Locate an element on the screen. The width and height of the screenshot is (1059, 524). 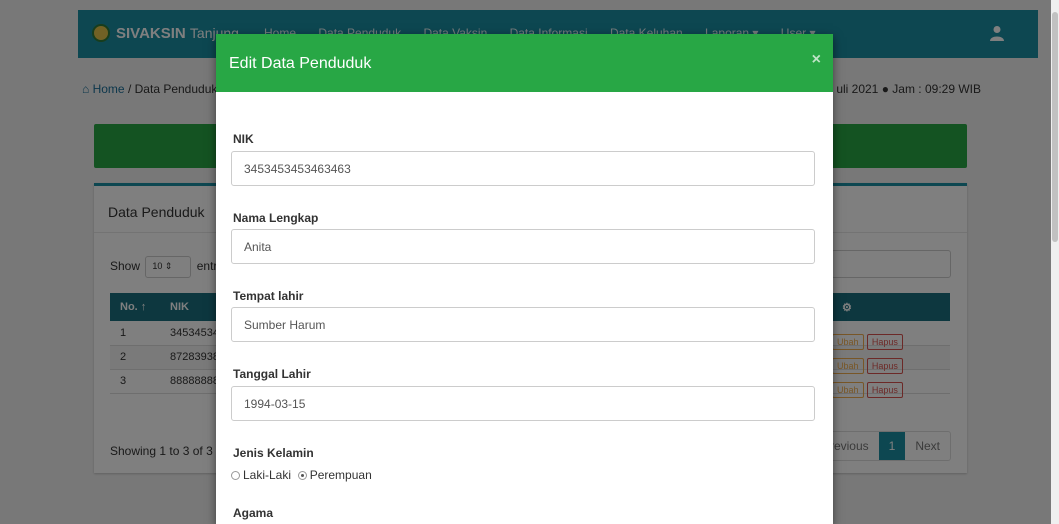
nama-field: Anita is located at coordinates (523, 246).